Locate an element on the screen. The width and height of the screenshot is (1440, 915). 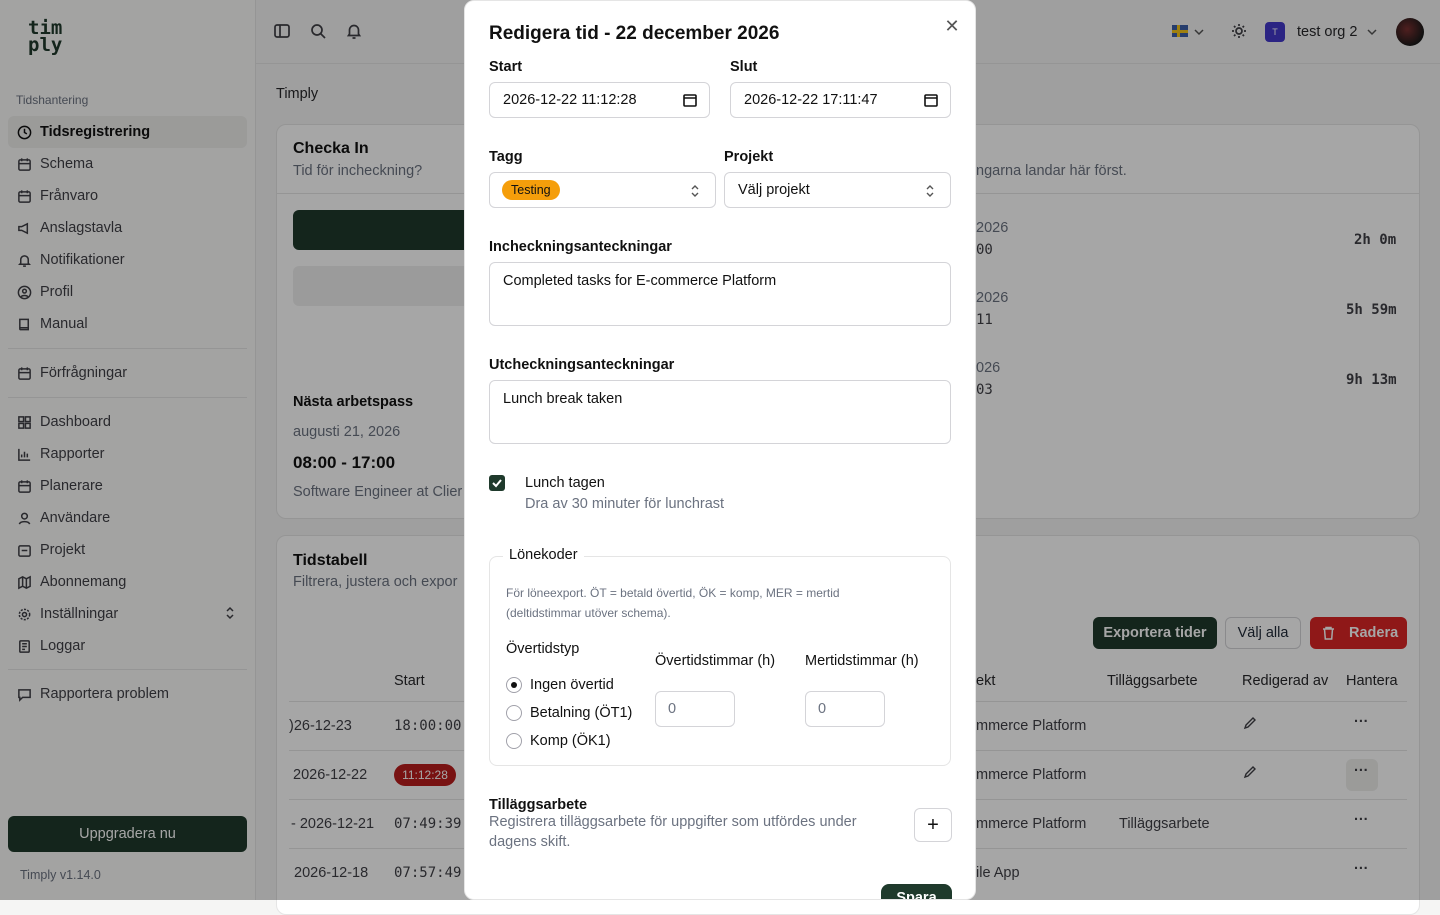
checkin-notes-textarea: Completed tasks for E-commerce Platform is located at coordinates (720, 294).